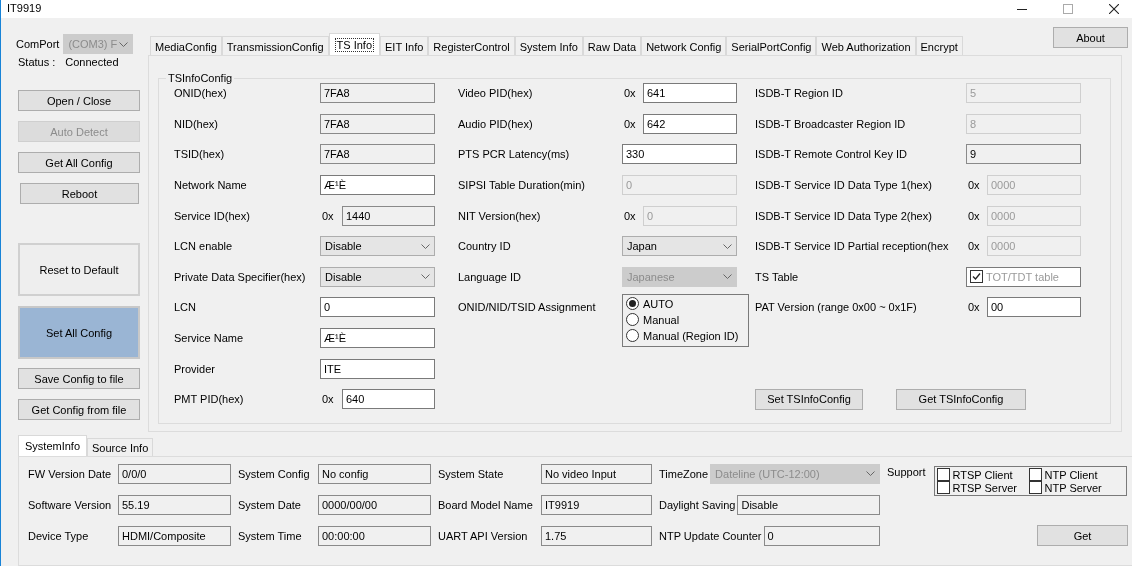 The image size is (1132, 566). What do you see at coordinates (596, 535) in the screenshot?
I see `text-field: 1.75` at bounding box center [596, 535].